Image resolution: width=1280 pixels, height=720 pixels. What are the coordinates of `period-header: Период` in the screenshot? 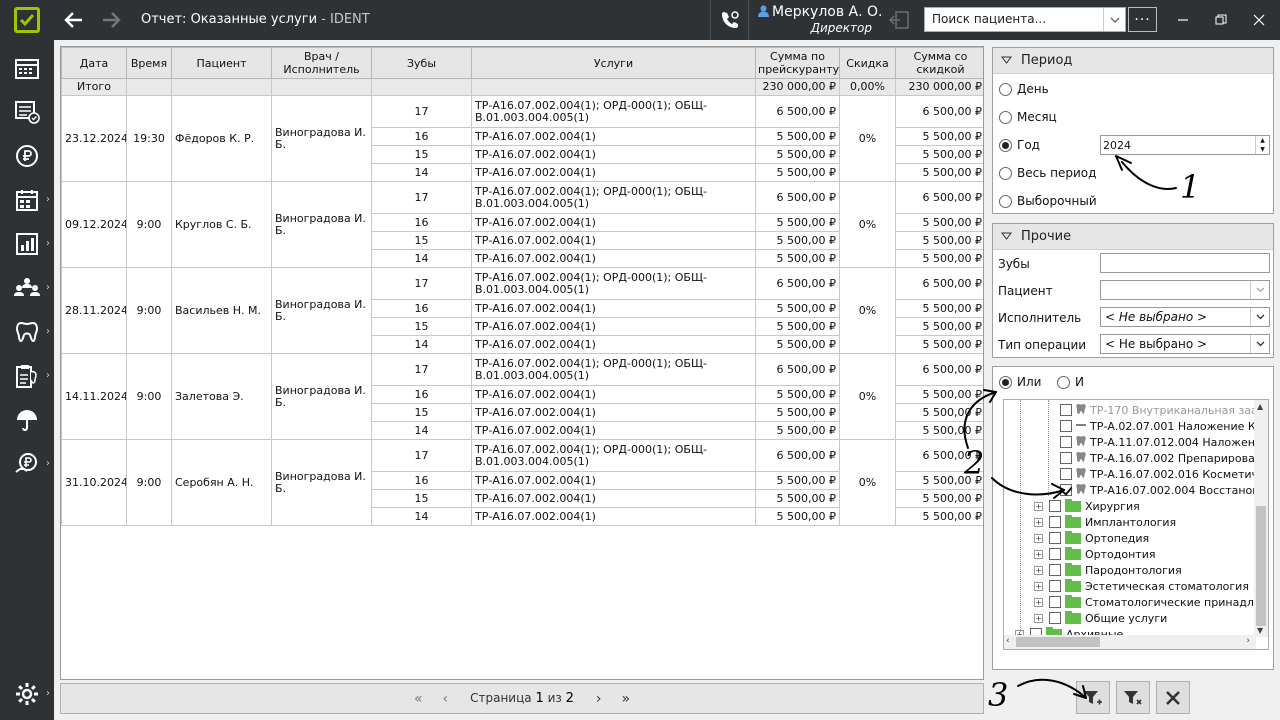 It's located at (1133, 61).